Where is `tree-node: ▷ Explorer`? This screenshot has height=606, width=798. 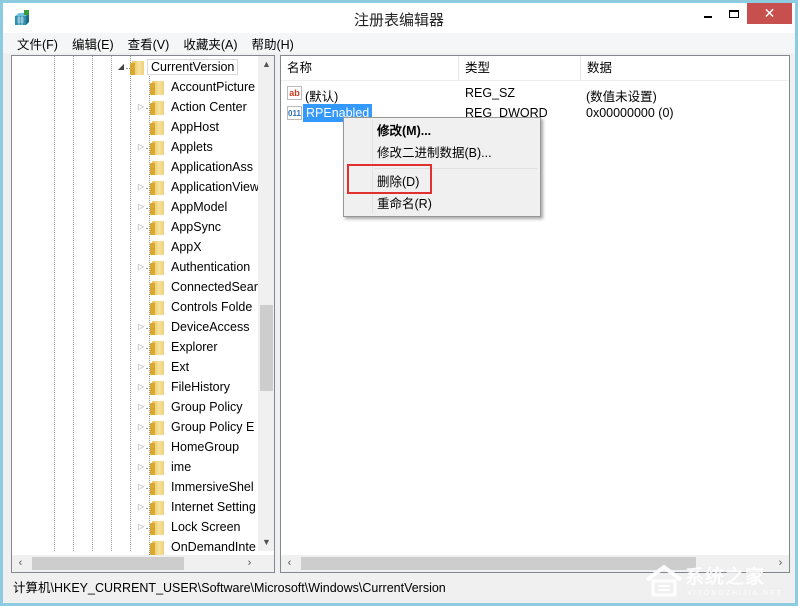
tree-node: ▷ Explorer is located at coordinates (135, 348).